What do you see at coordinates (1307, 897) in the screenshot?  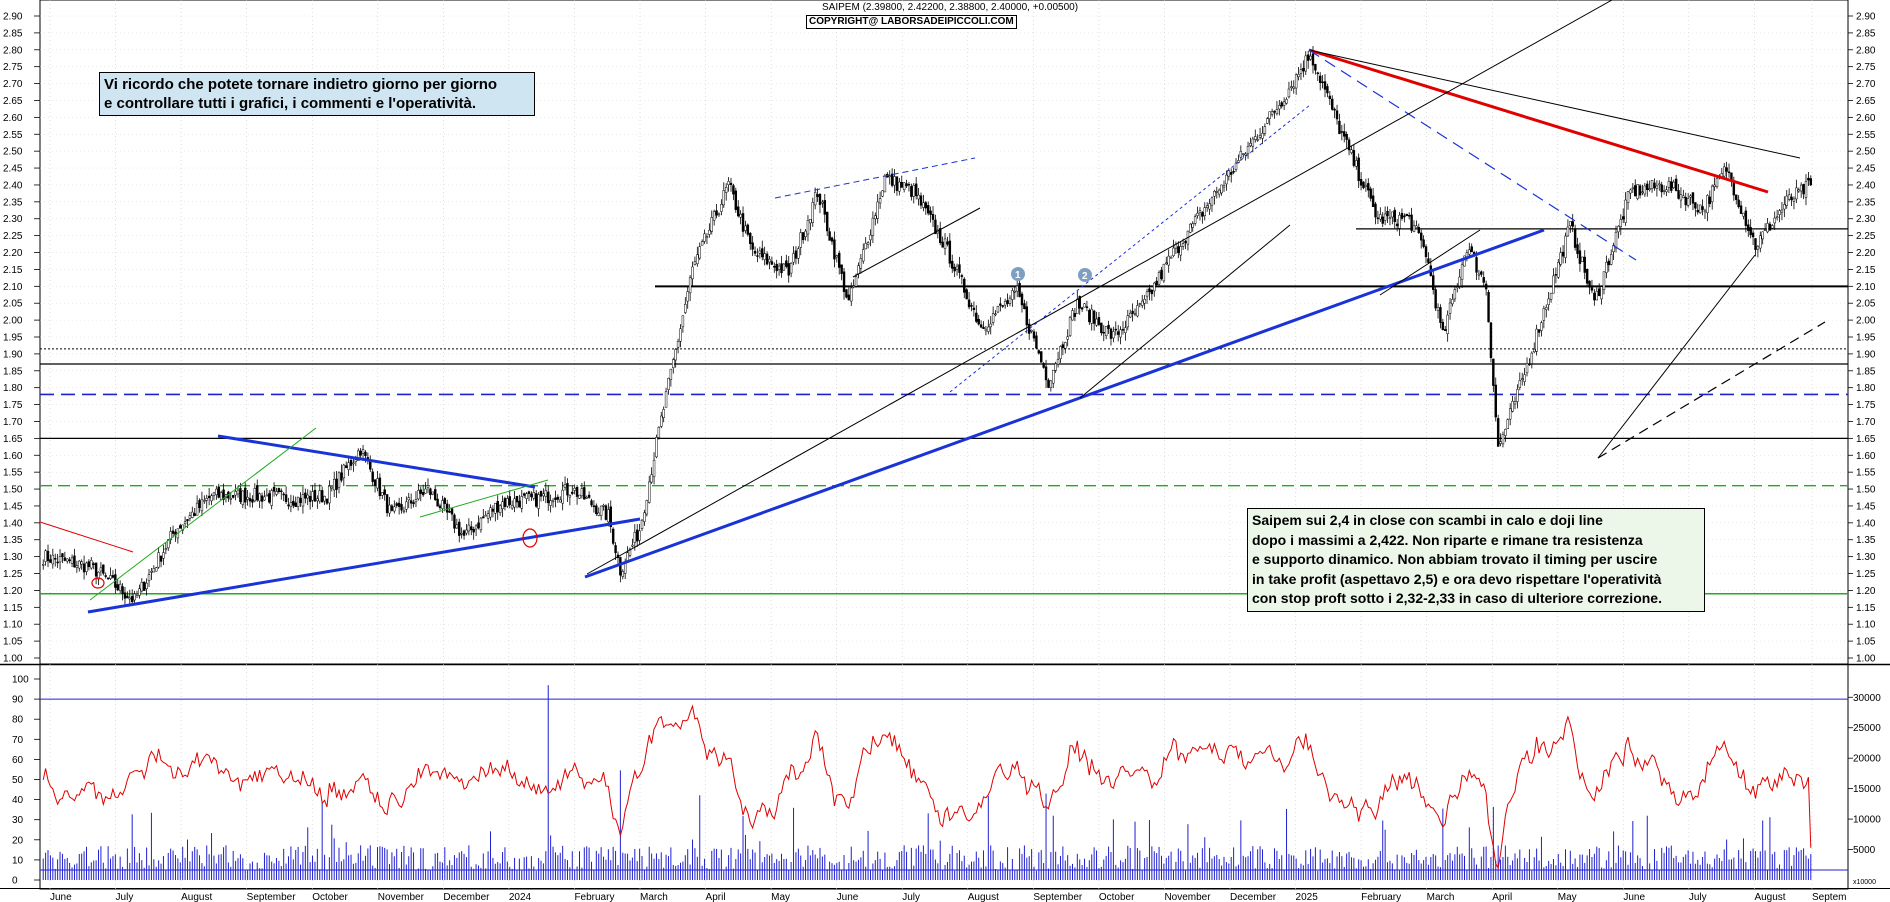 I see `month-label: 2025` at bounding box center [1307, 897].